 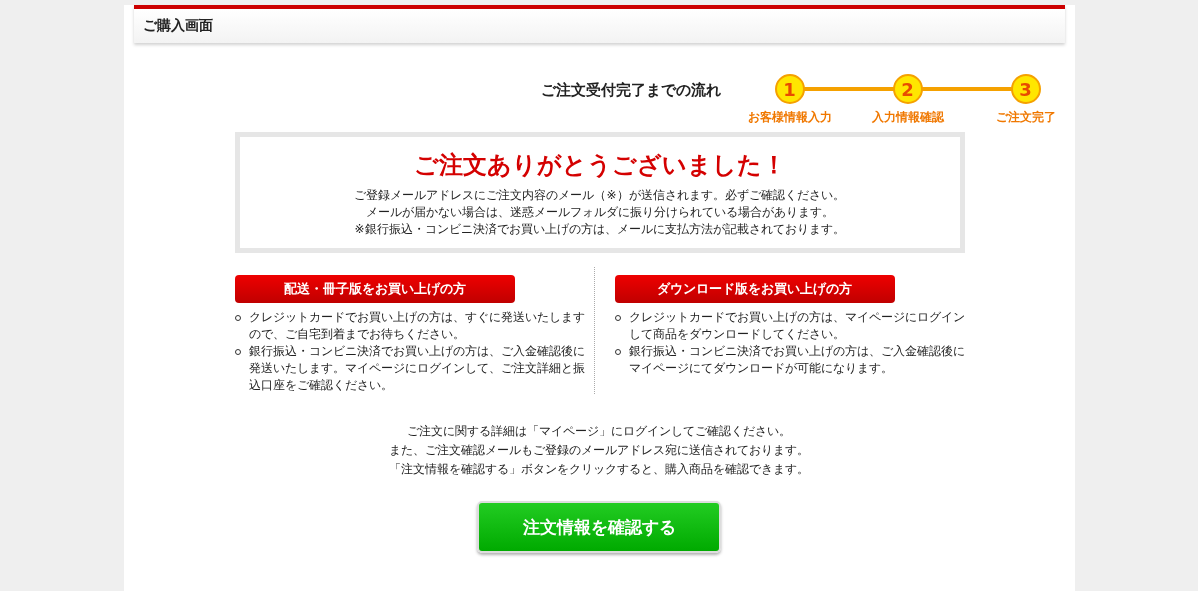 What do you see at coordinates (754, 289) in the screenshot?
I see `section-heading: ダウンロード版をお買い上げの方` at bounding box center [754, 289].